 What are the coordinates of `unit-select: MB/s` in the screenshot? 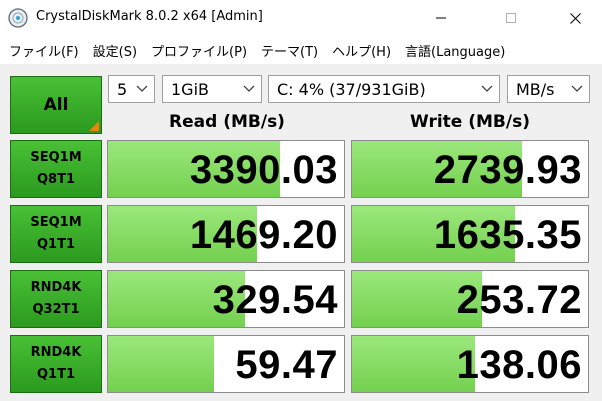 It's located at (548, 89).